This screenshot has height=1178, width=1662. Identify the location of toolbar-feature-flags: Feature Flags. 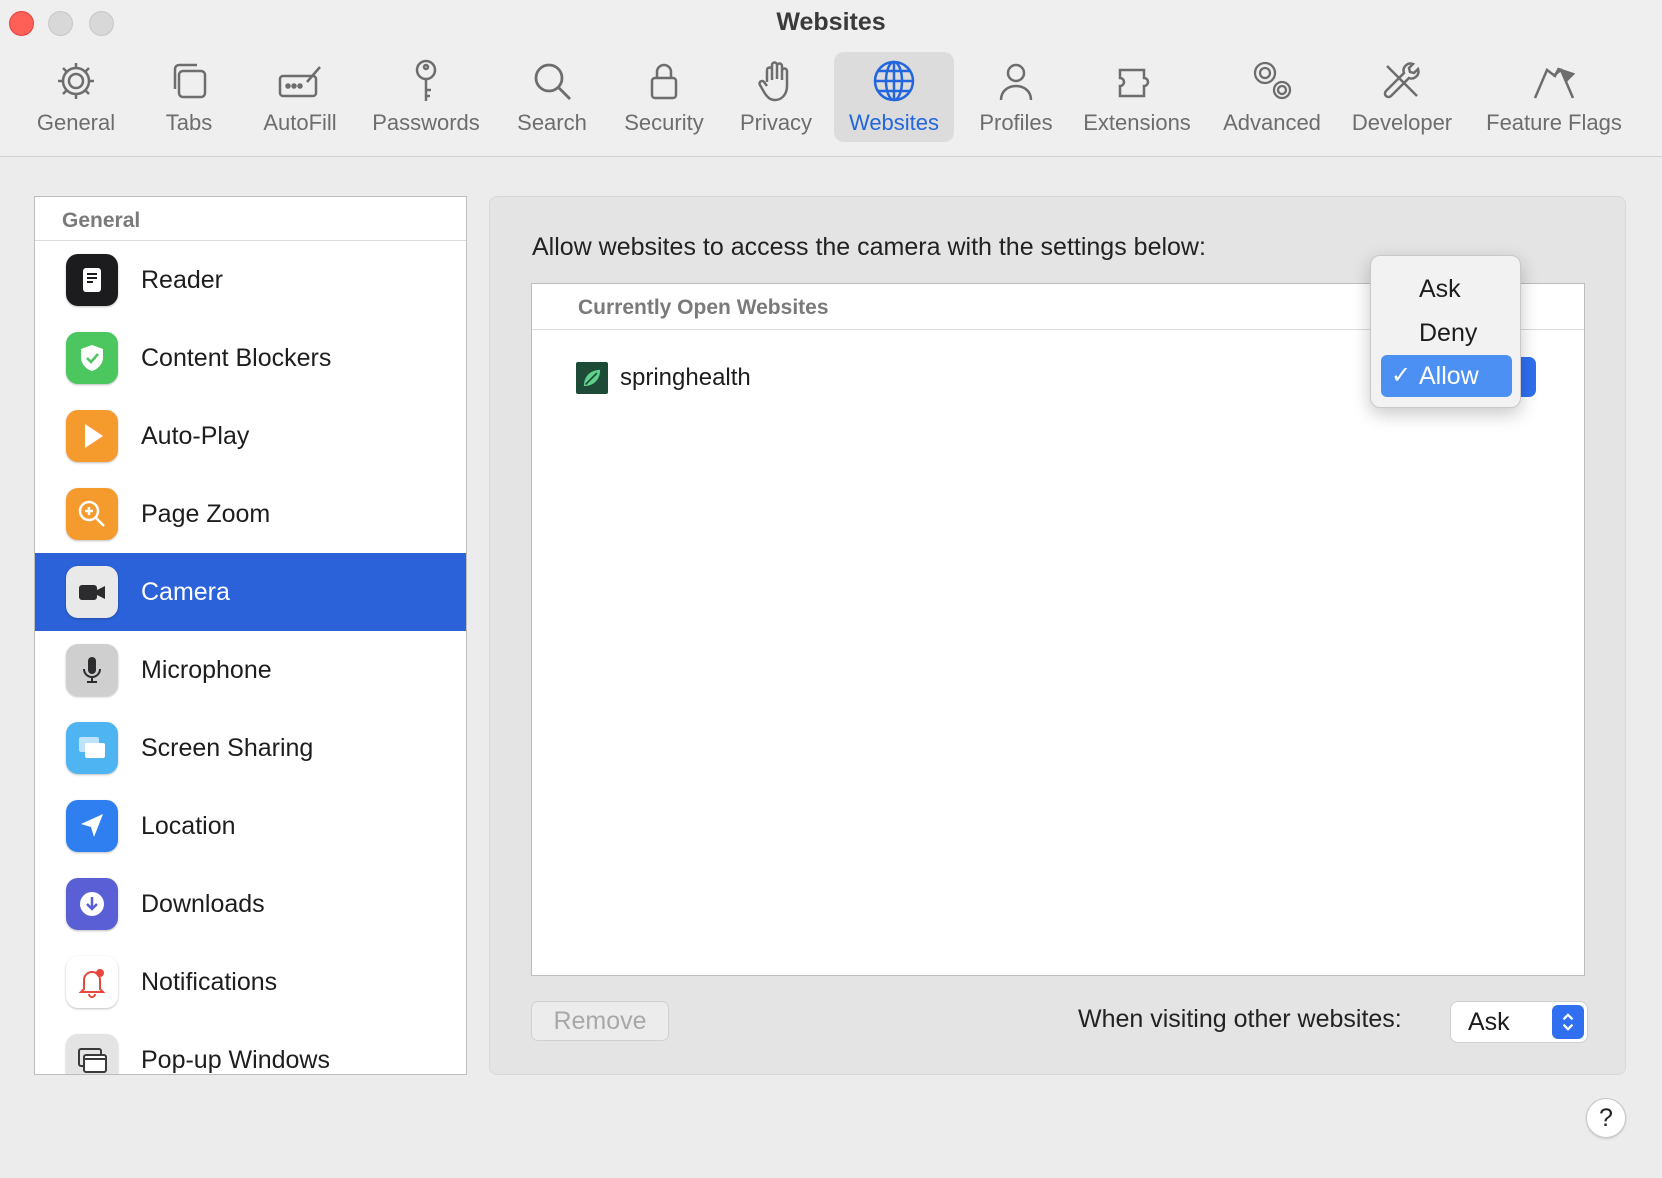
(1554, 97).